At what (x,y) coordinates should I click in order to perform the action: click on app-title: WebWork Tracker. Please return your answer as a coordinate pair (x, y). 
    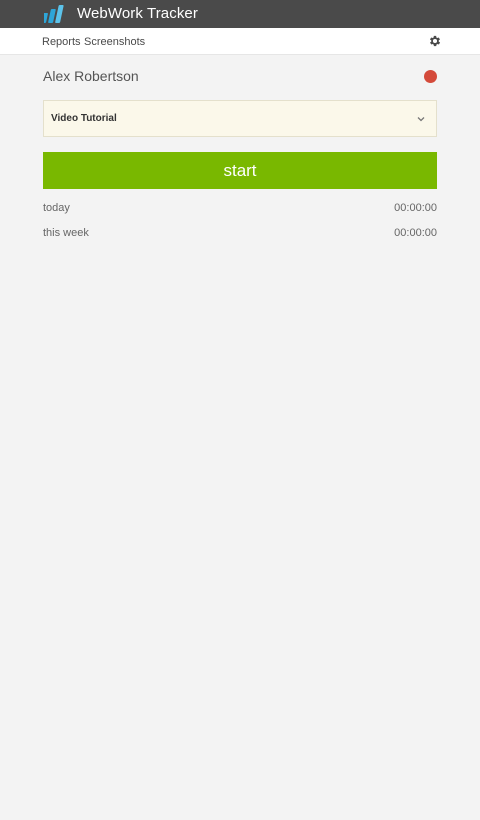
    Looking at the image, I should click on (137, 13).